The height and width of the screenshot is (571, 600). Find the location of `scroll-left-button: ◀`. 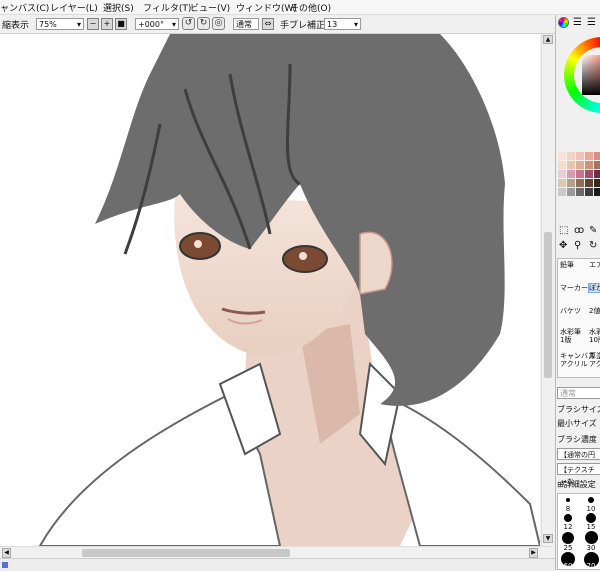

scroll-left-button: ◀ is located at coordinates (6, 553).